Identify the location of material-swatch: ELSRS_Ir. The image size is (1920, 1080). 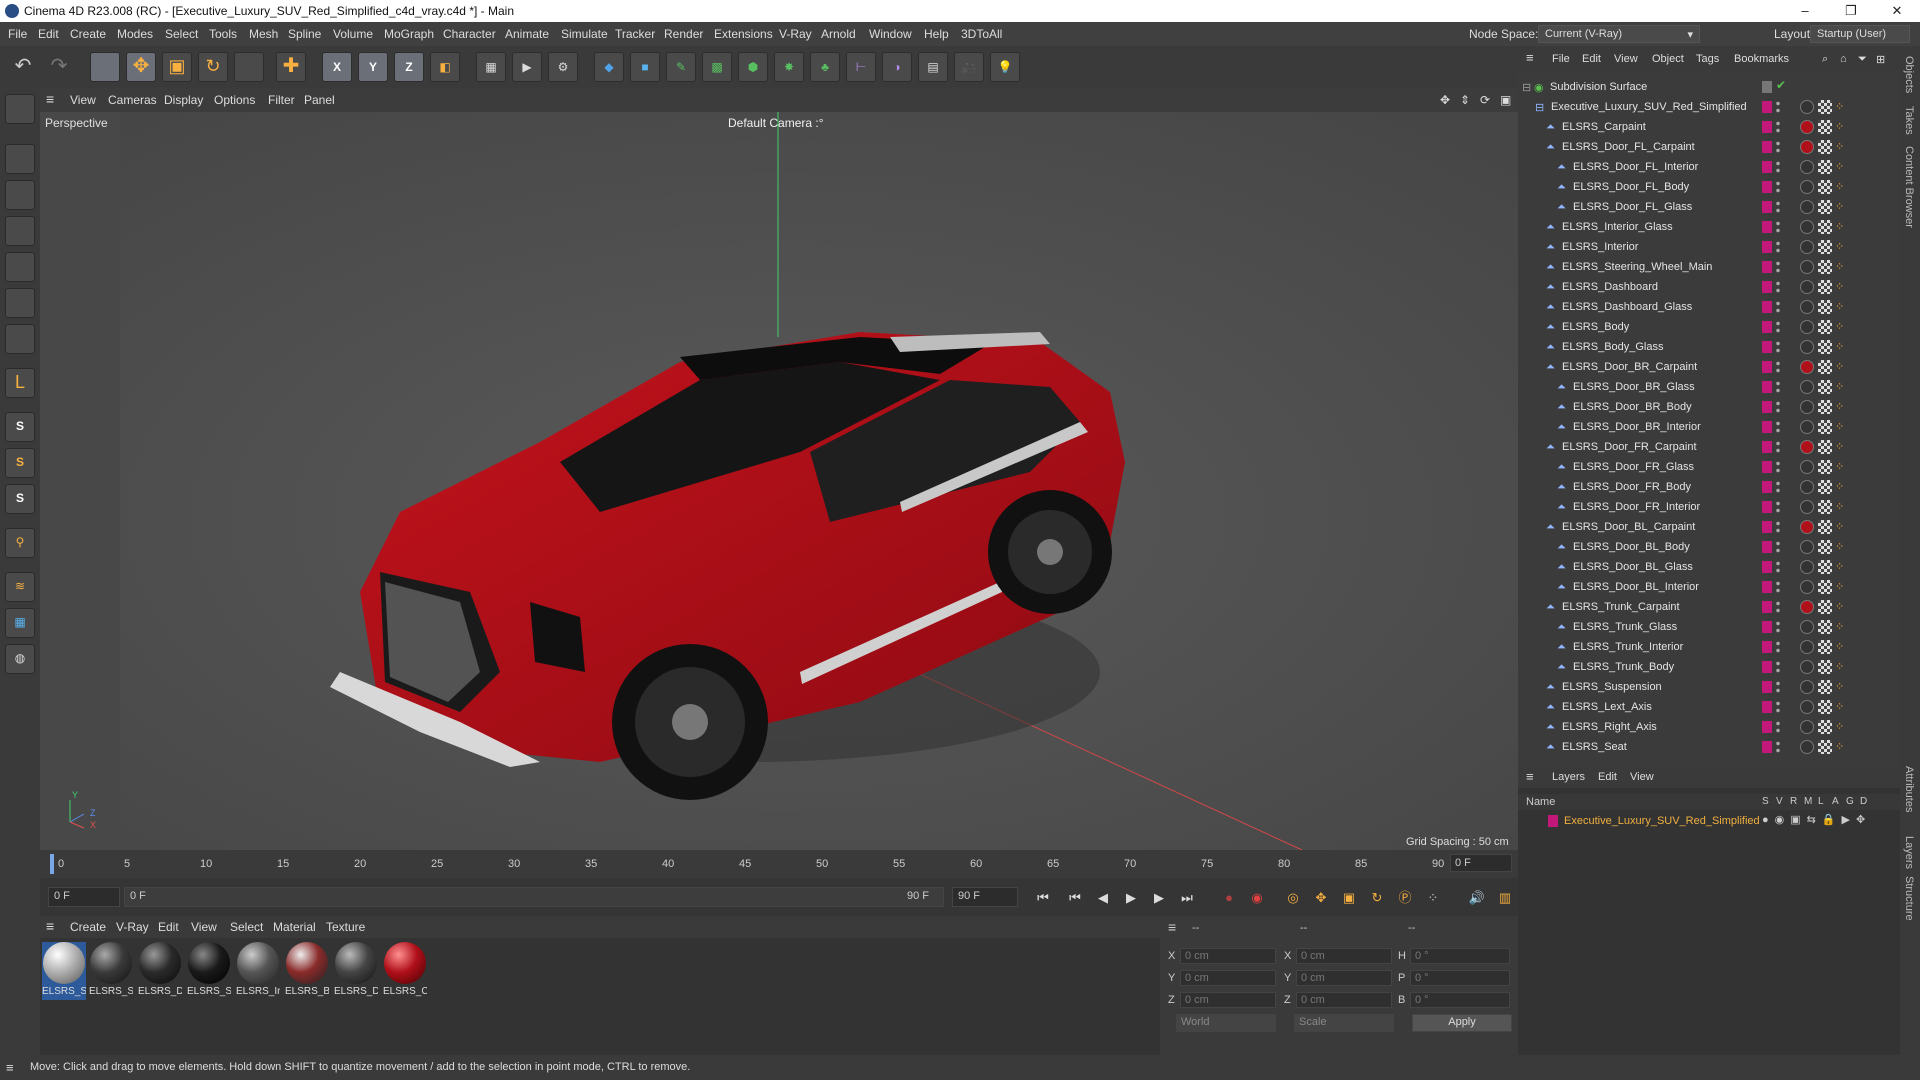
(258, 971).